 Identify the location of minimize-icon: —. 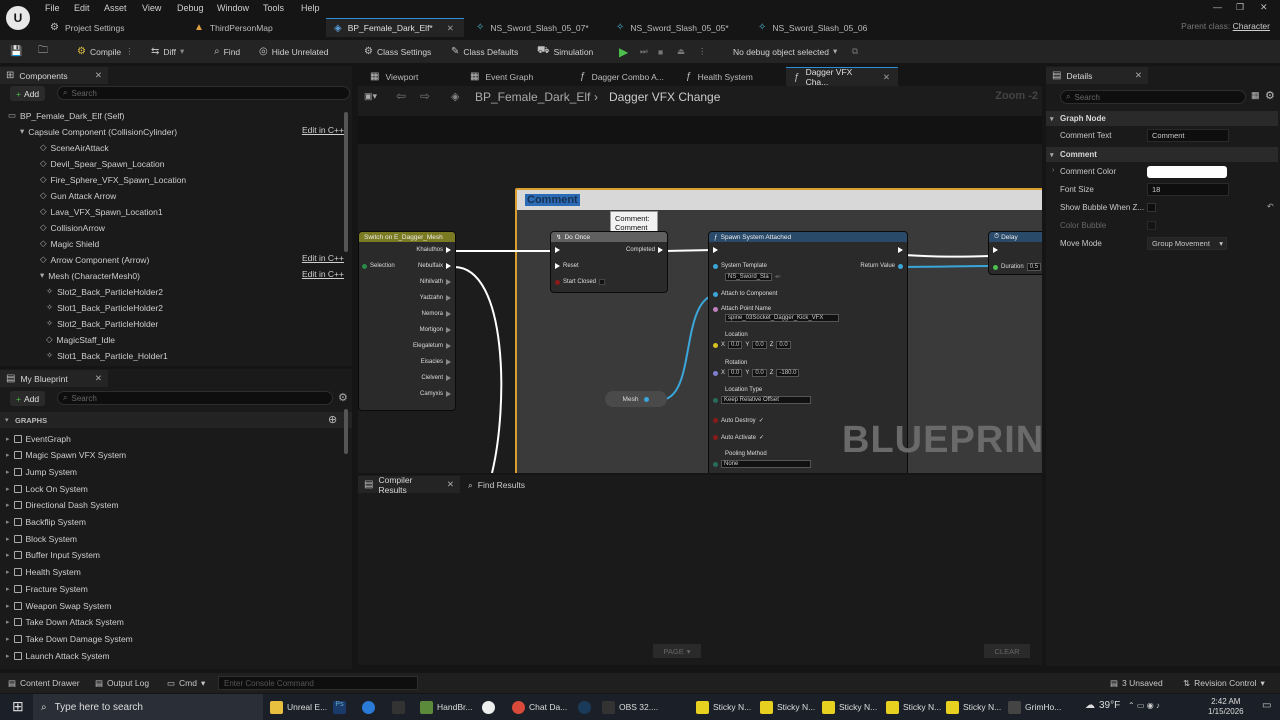
(1217, 7).